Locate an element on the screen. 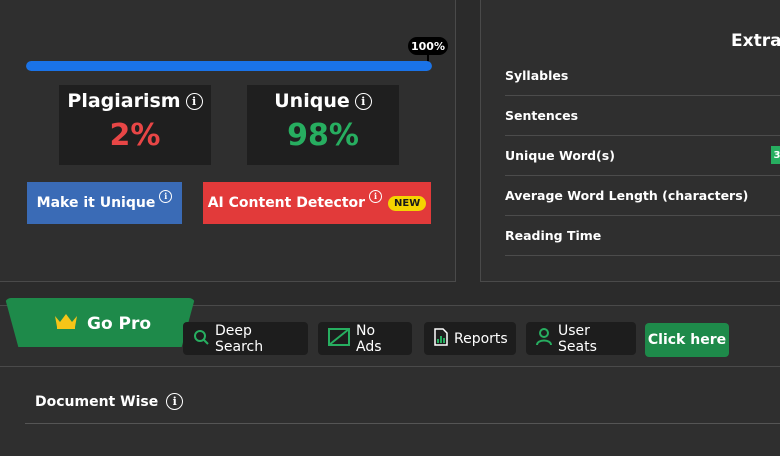 The height and width of the screenshot is (456, 780). click-here-button: Click here is located at coordinates (687, 340).